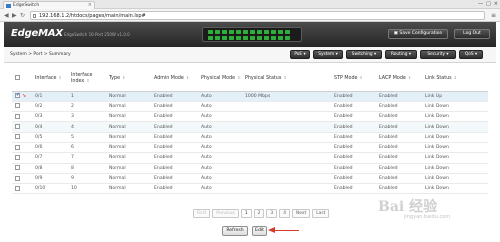  What do you see at coordinates (496, 4) in the screenshot?
I see `window-close-icon: ×` at bounding box center [496, 4].